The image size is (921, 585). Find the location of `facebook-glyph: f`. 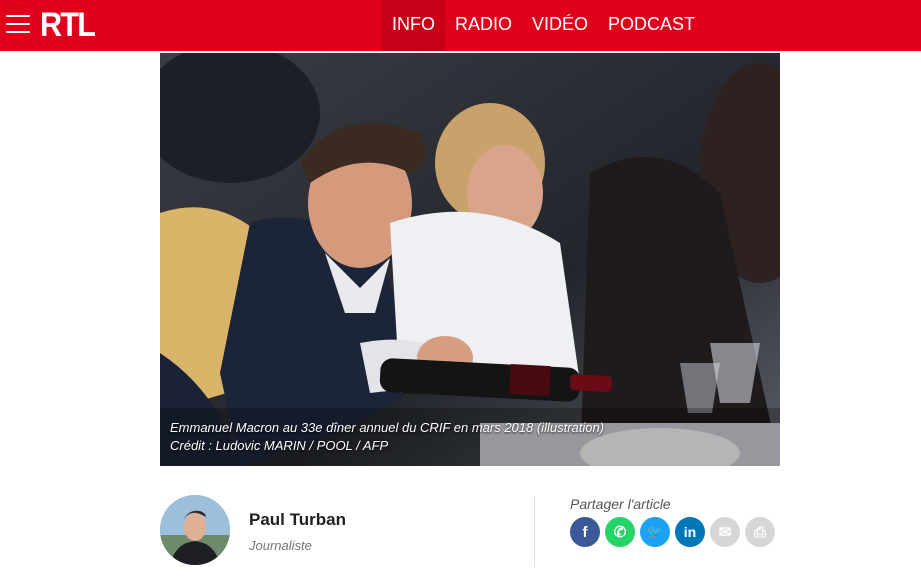

facebook-glyph: f is located at coordinates (585, 532).